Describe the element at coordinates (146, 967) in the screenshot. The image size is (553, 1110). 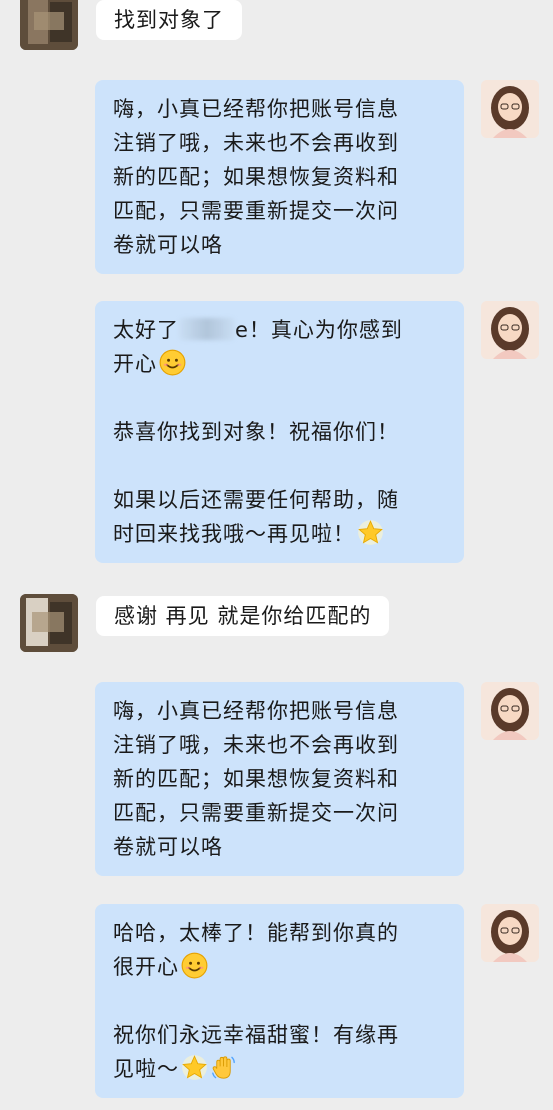
I see `message-text: 很开心` at that location.